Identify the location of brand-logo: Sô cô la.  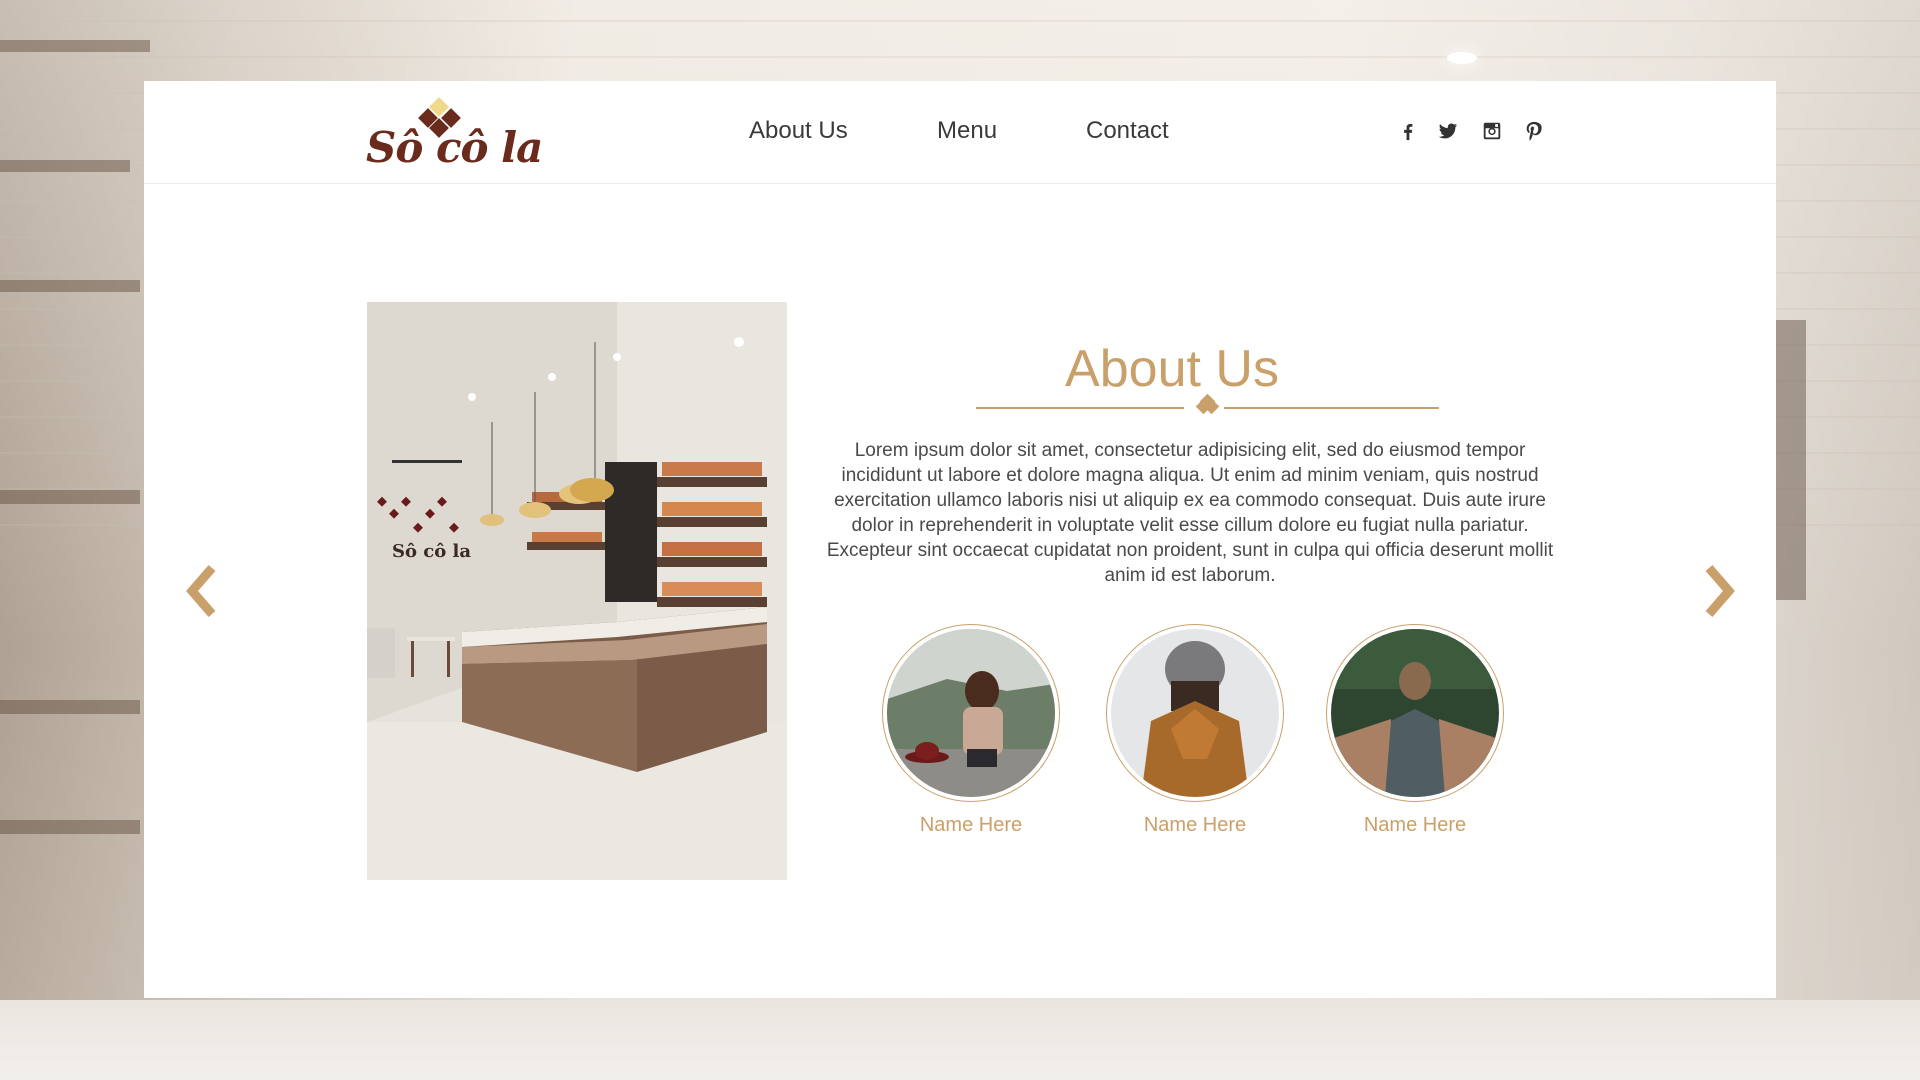
(454, 134).